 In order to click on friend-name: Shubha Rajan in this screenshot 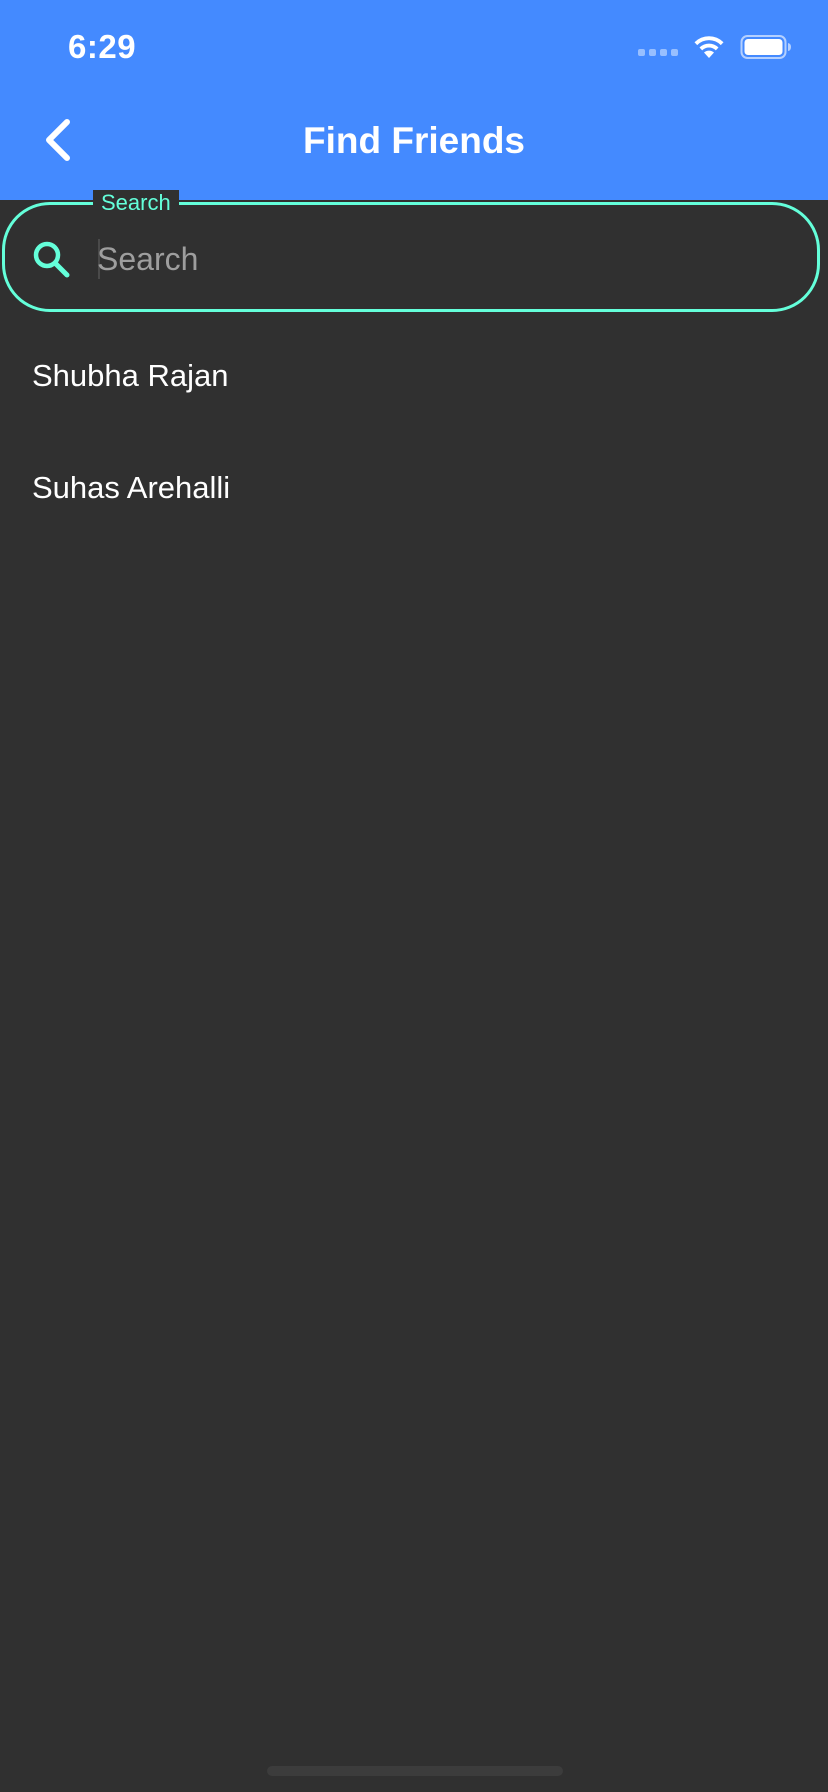, I will do `click(130, 375)`.